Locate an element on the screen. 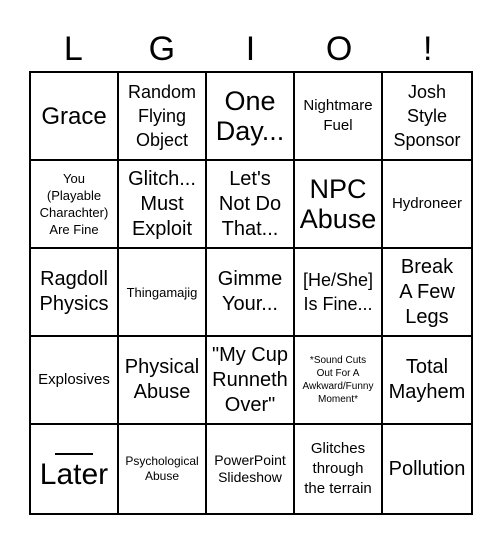 This screenshot has height=544, width=501. cell-text: Hydroneer is located at coordinates (427, 203).